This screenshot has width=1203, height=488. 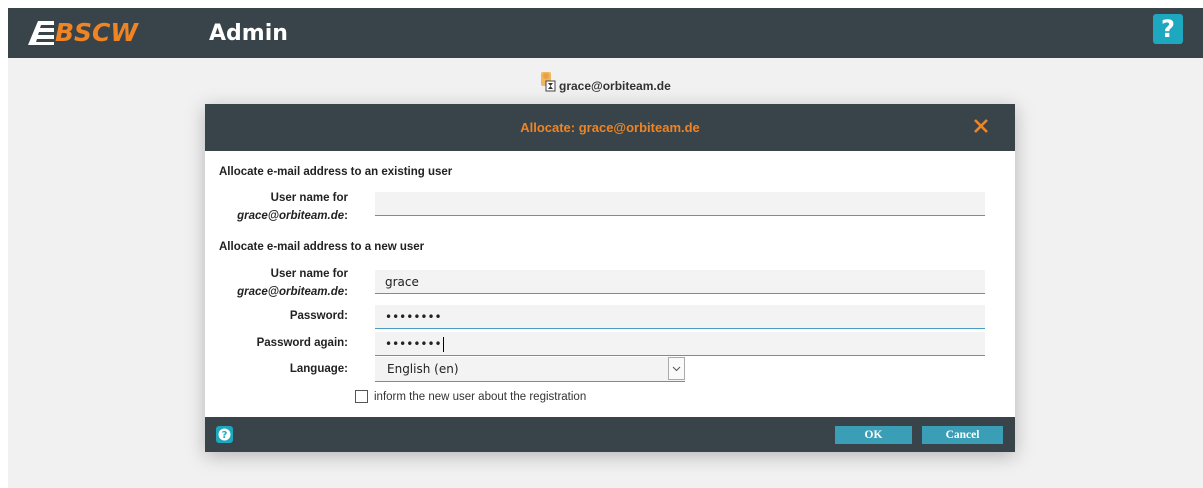 What do you see at coordinates (292, 283) in the screenshot?
I see `new-username-label: User name for grace@orbiteam.de:` at bounding box center [292, 283].